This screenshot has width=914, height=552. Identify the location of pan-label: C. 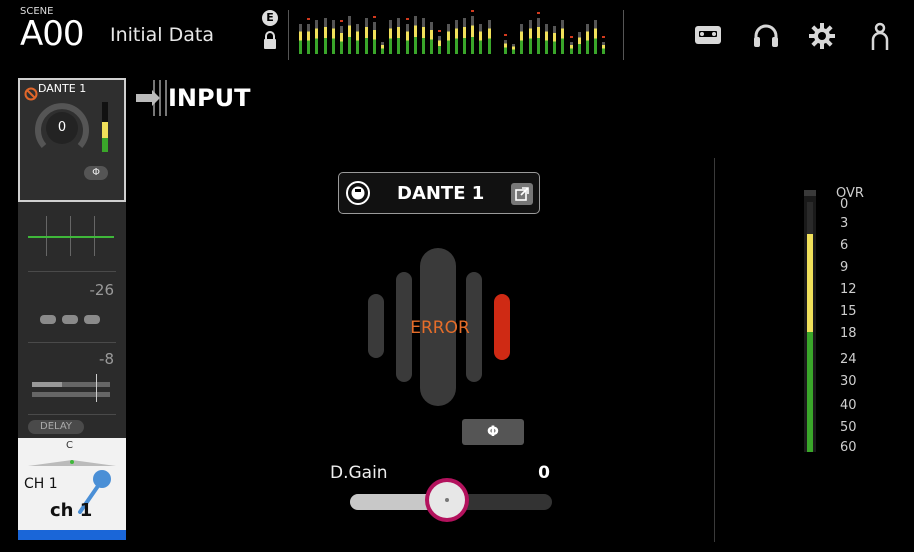
(69, 445).